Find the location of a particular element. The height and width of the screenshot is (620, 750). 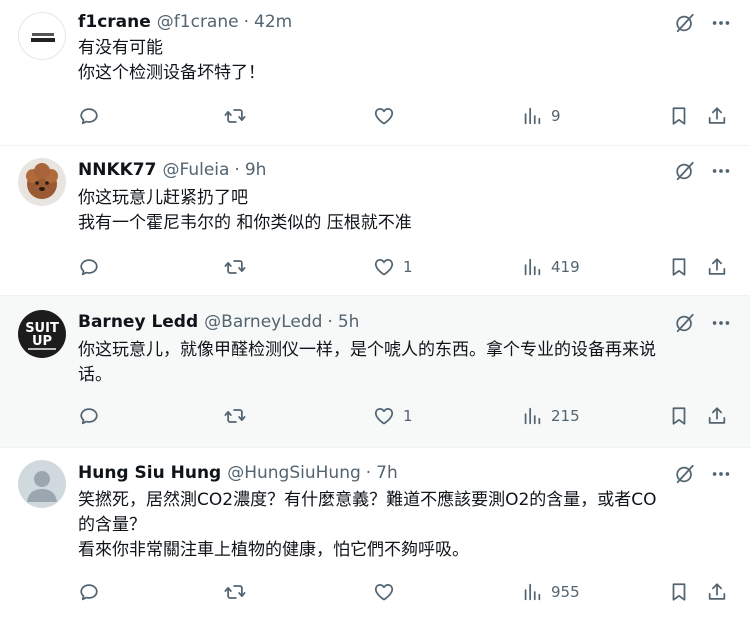

display-name: f1crane is located at coordinates (114, 22).